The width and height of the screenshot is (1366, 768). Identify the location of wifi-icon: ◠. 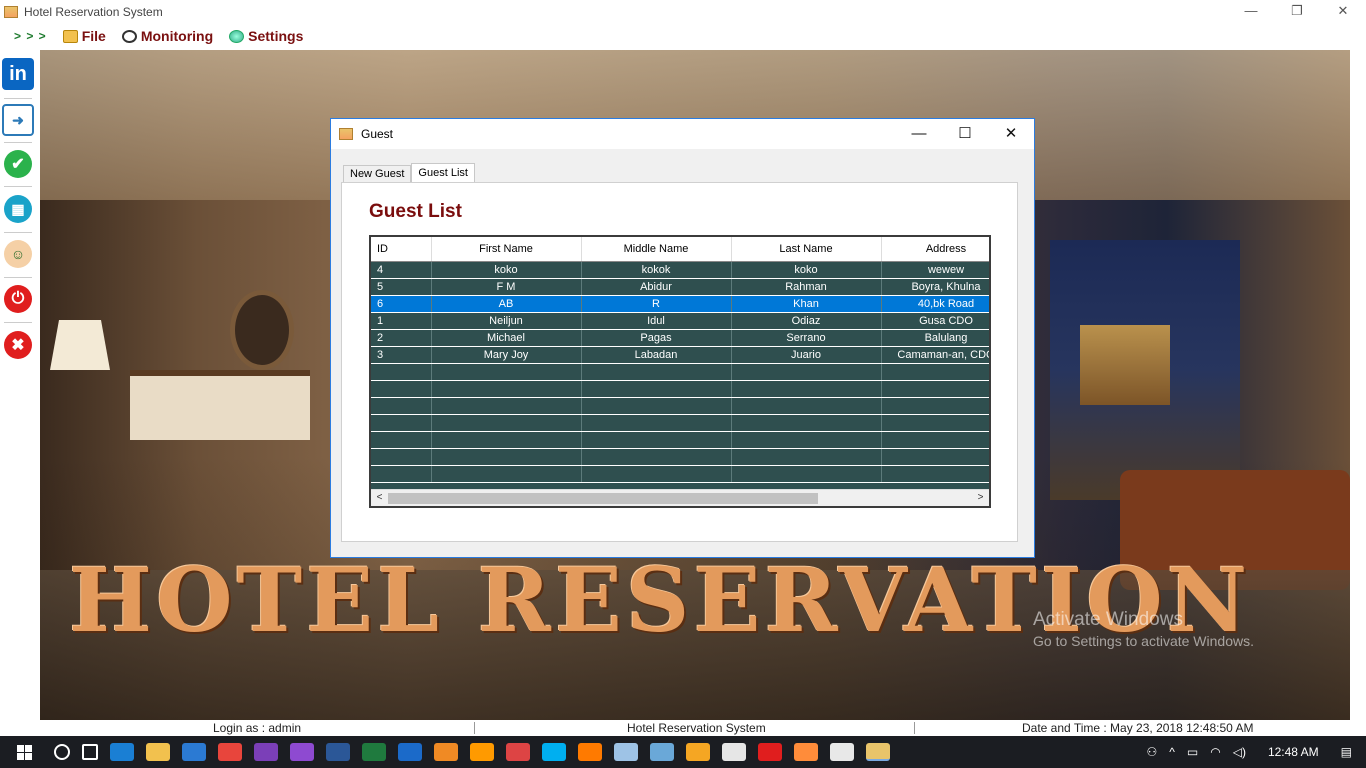
(1215, 752).